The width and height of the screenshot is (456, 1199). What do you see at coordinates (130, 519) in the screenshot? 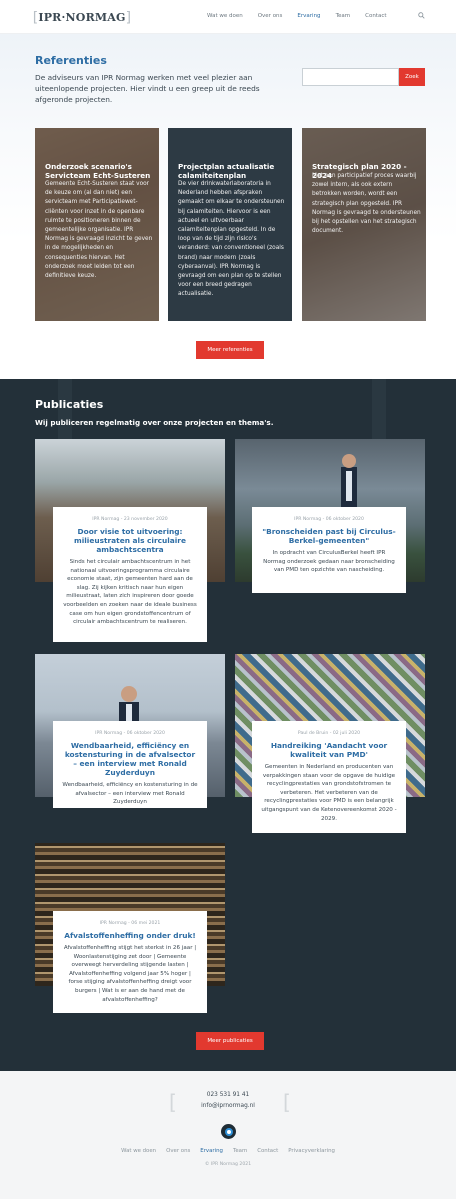
I see `publication-meta: IPR Normag - 23 november 2020` at bounding box center [130, 519].